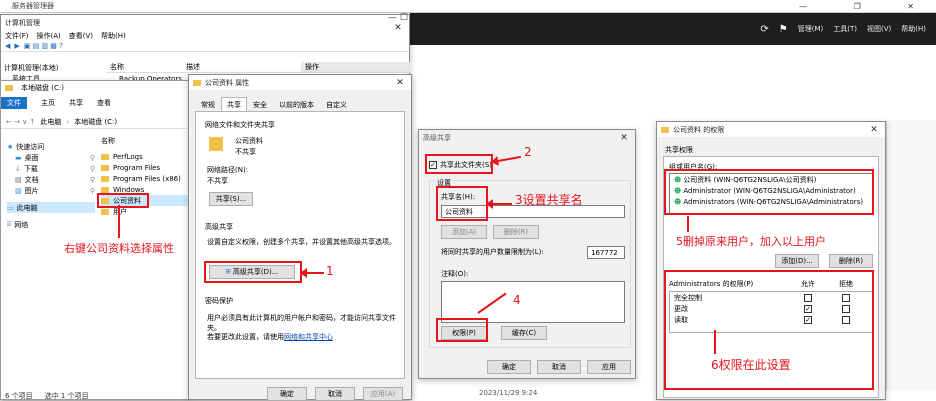  What do you see at coordinates (9, 224) in the screenshot?
I see `network-icon: ⌸` at bounding box center [9, 224].